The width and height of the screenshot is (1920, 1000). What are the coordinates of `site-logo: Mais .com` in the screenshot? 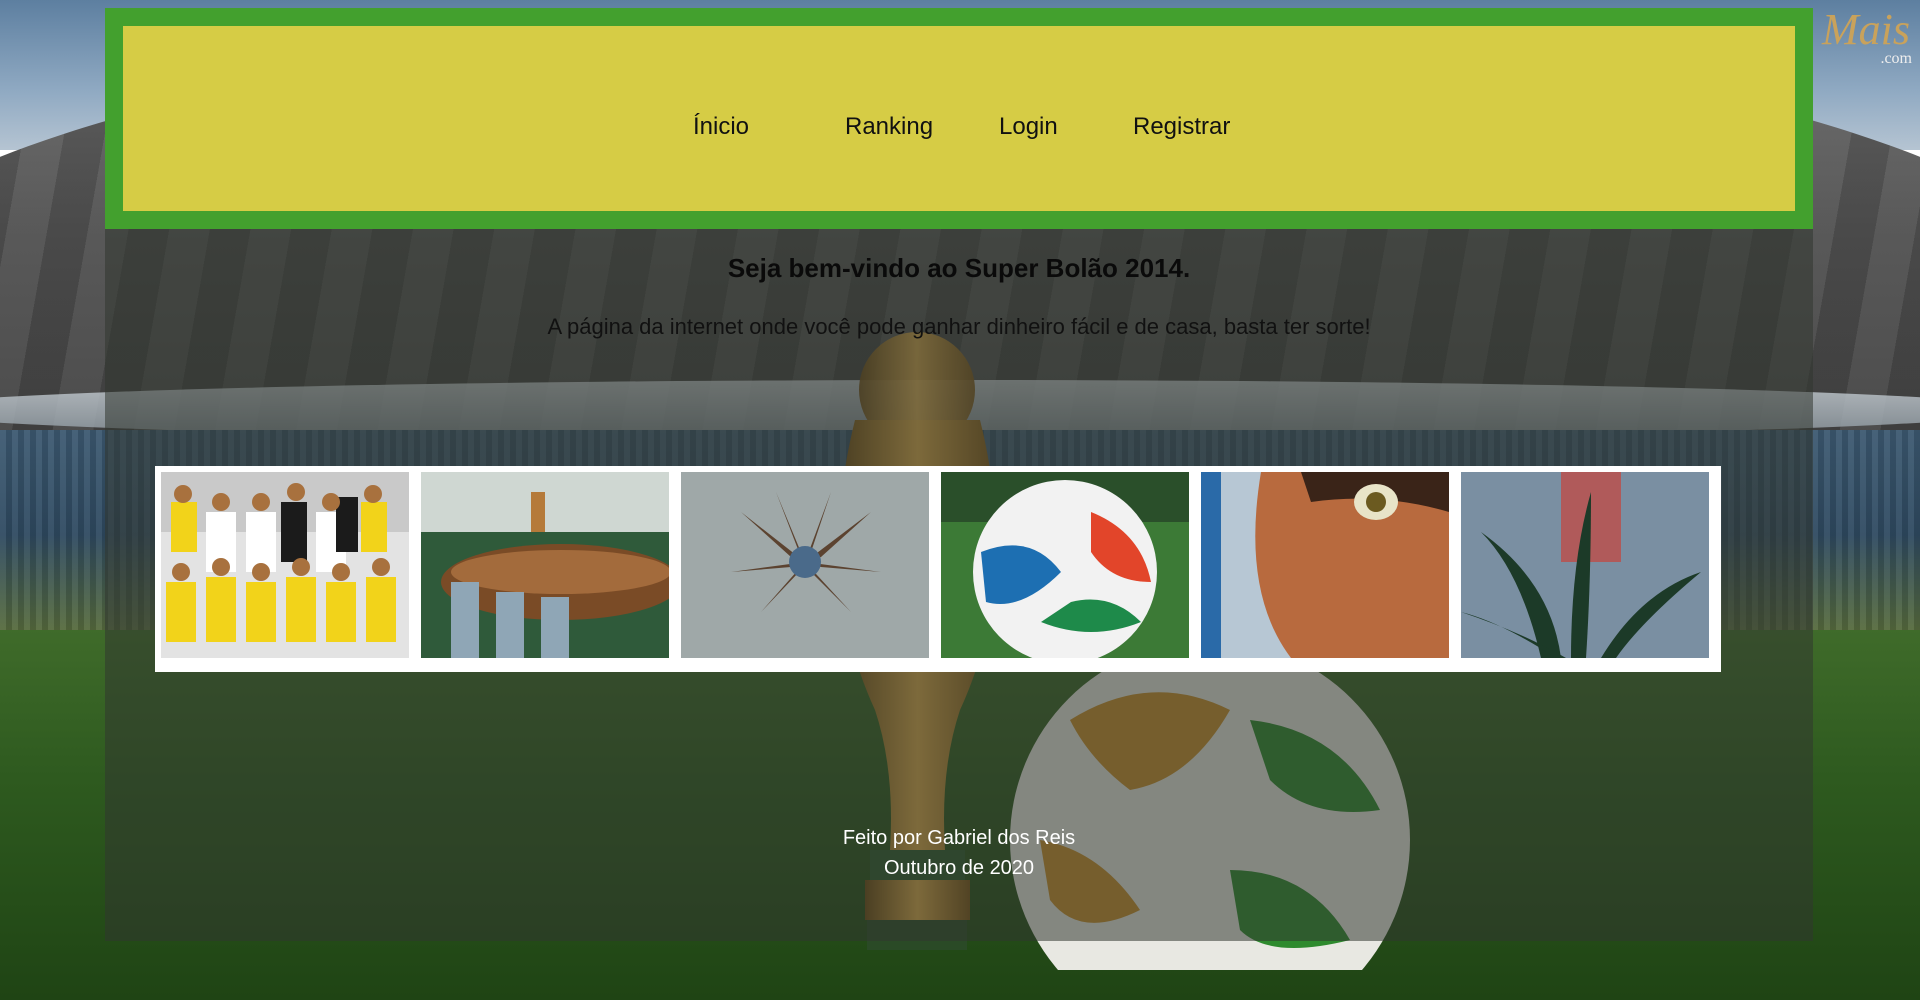 It's located at (1867, 38).